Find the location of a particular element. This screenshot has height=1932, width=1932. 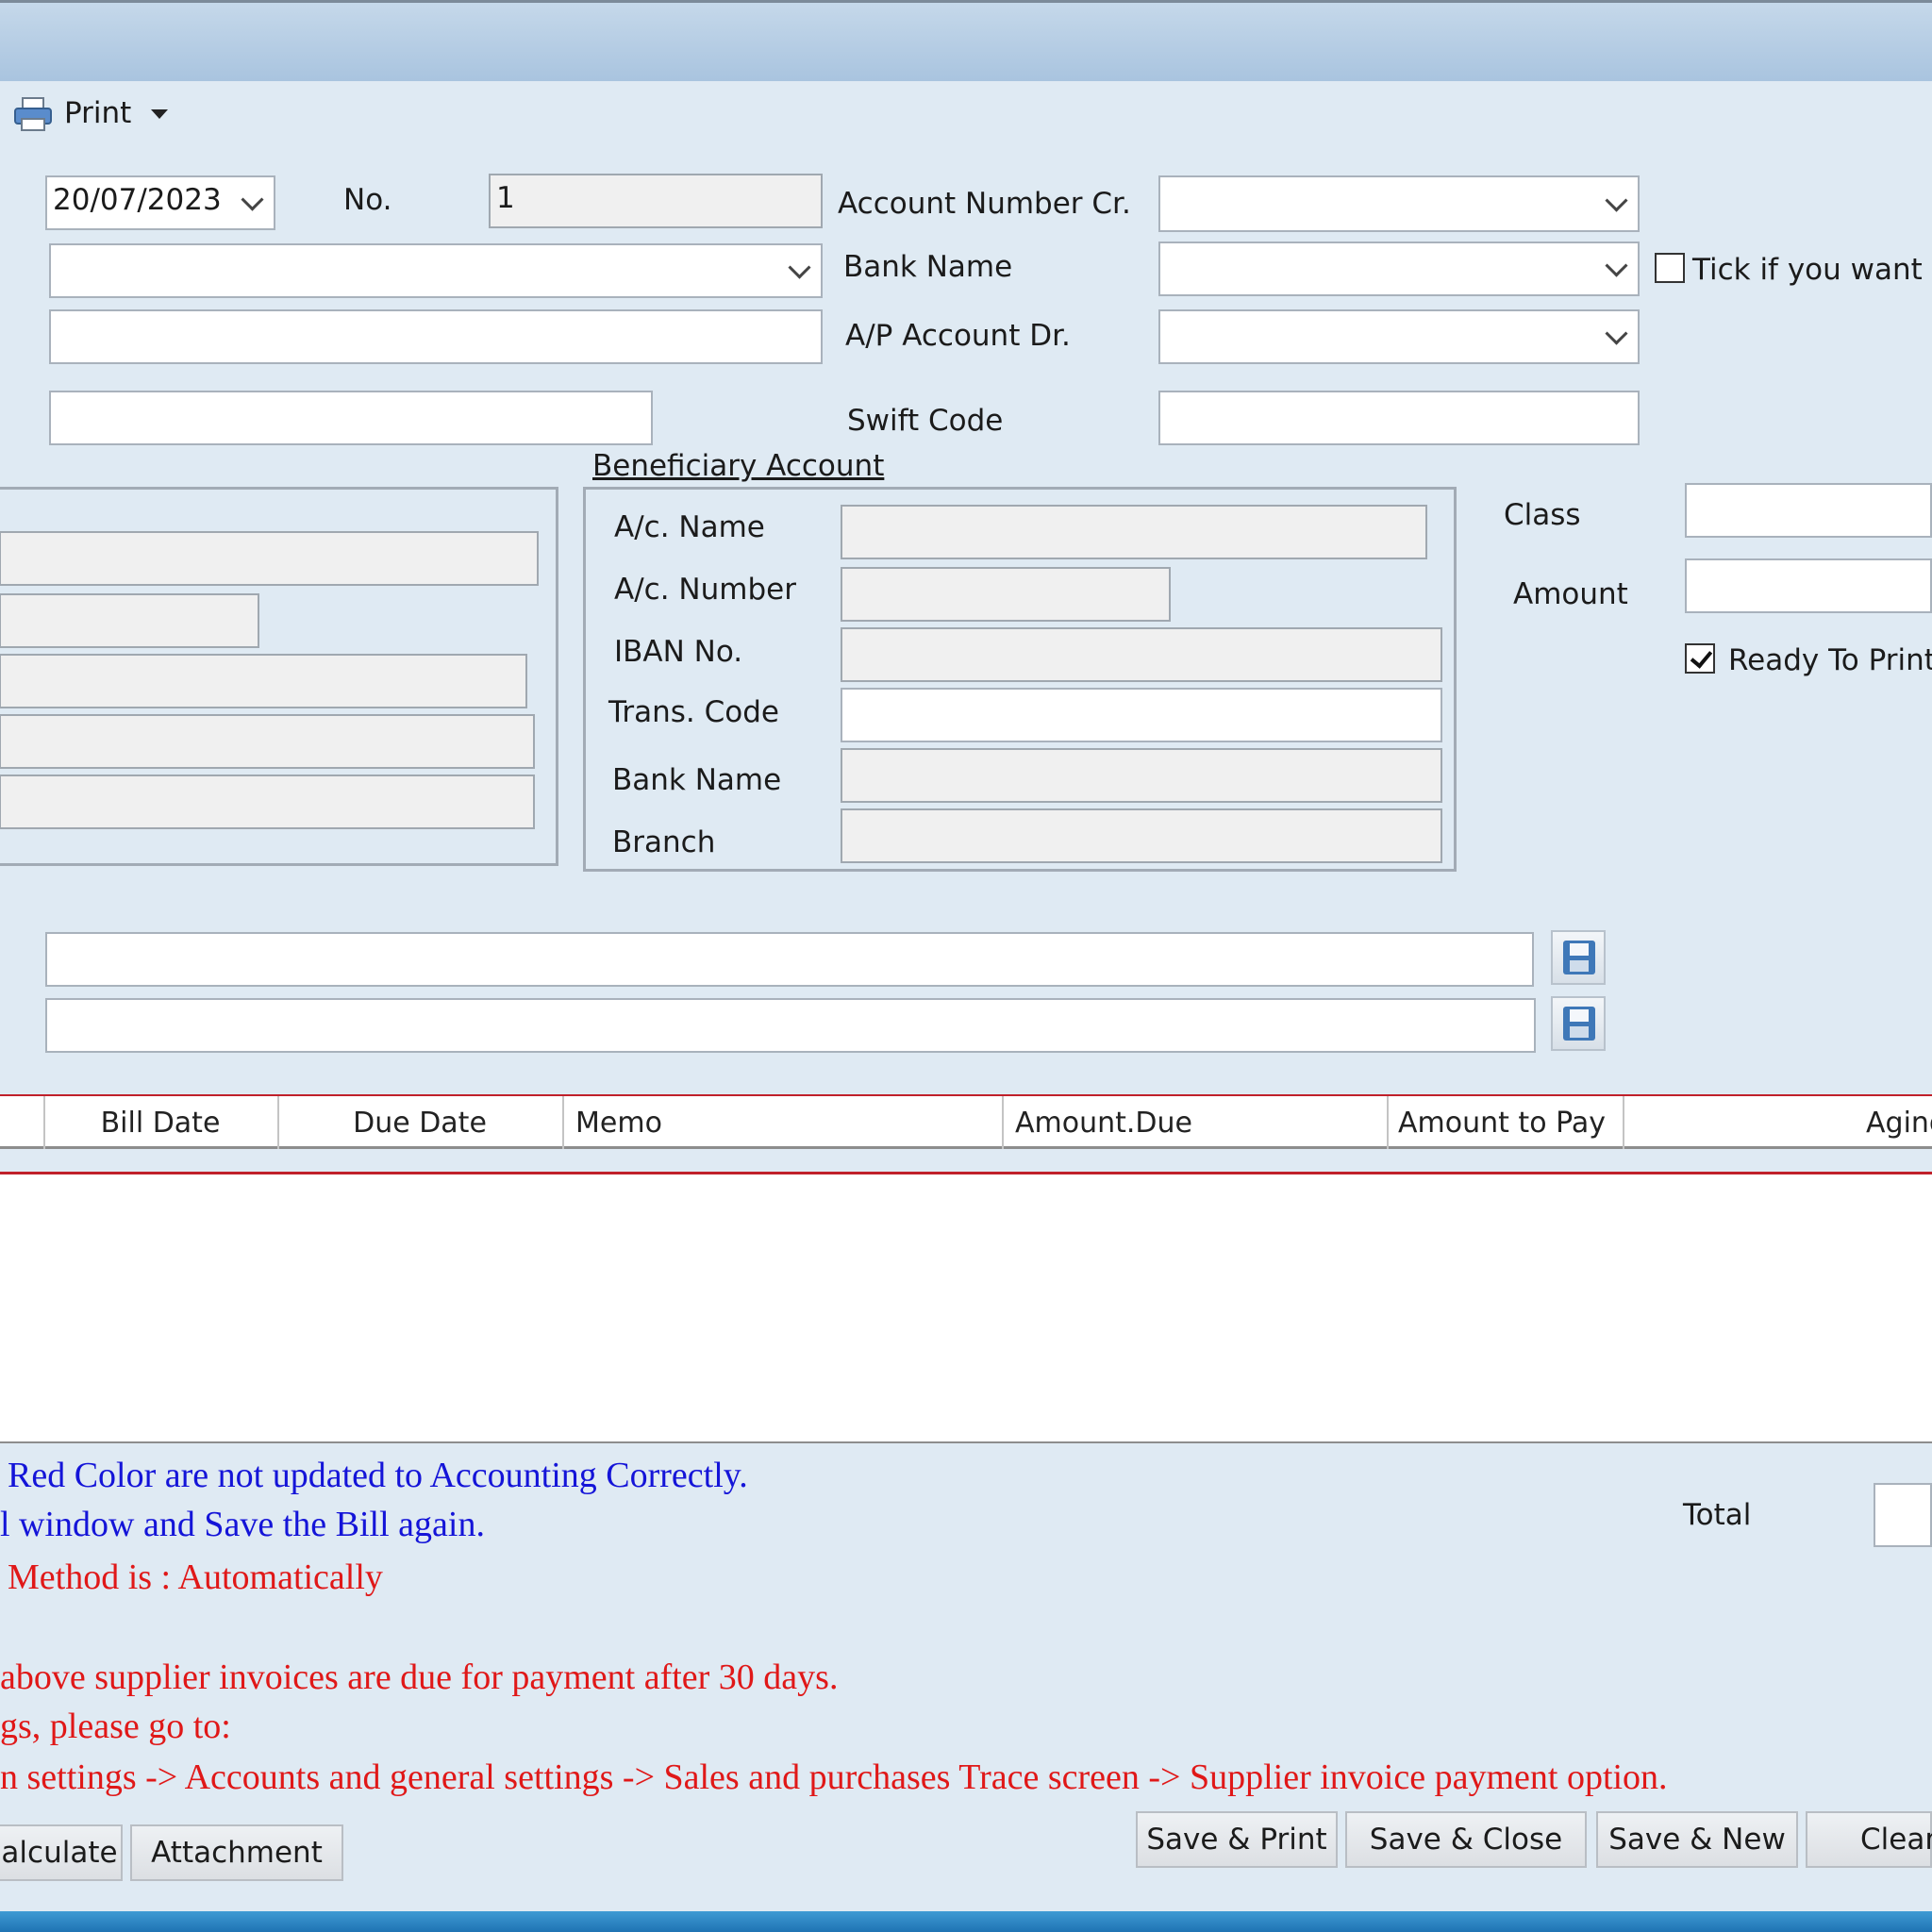

beneficiary-account-title: Beneficiary Account is located at coordinates (739, 466).